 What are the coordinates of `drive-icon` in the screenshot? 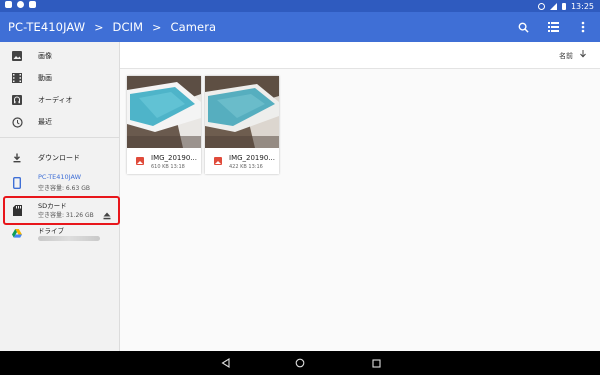 It's located at (17, 233).